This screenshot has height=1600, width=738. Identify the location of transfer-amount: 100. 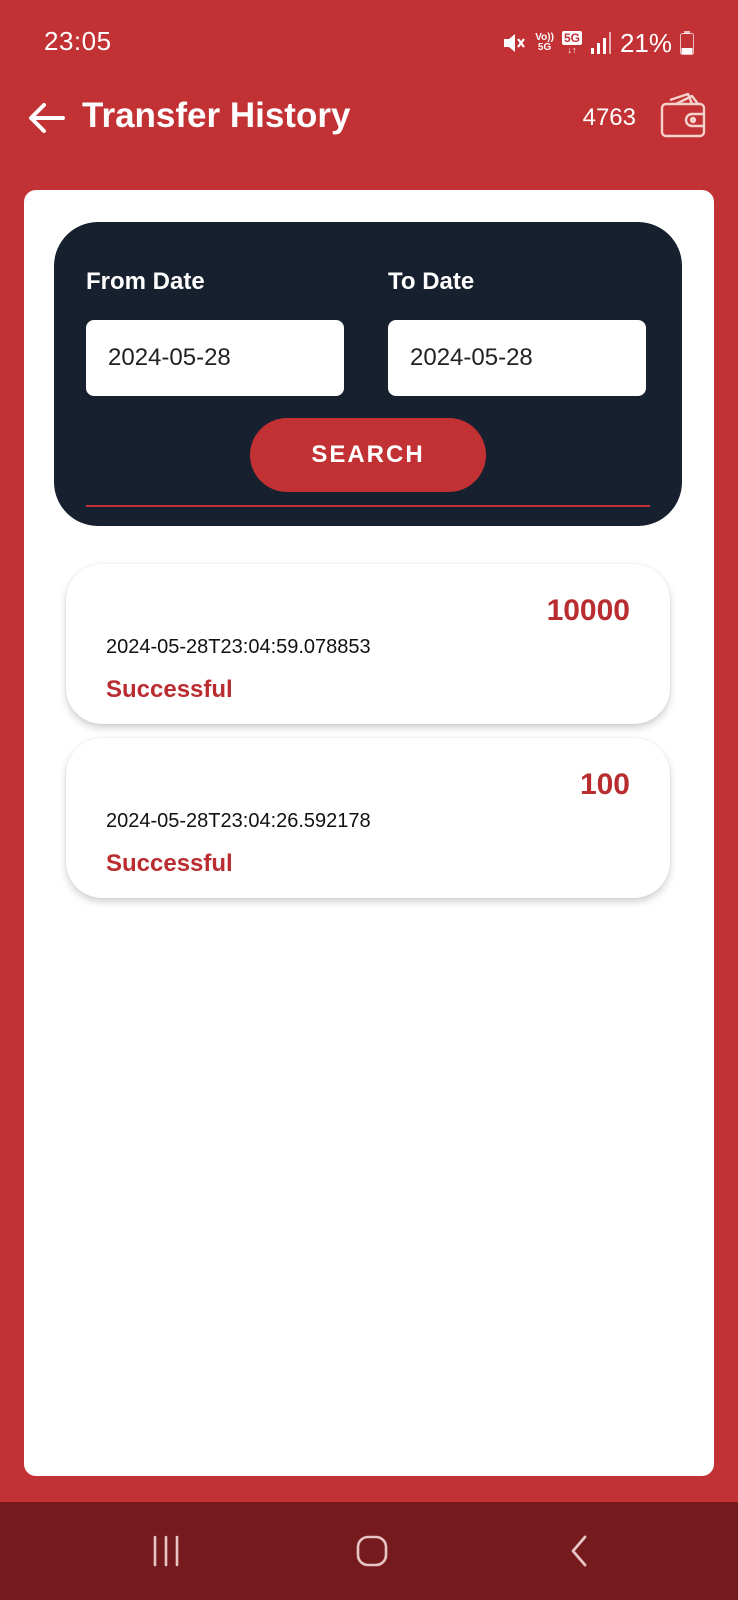
(604, 784).